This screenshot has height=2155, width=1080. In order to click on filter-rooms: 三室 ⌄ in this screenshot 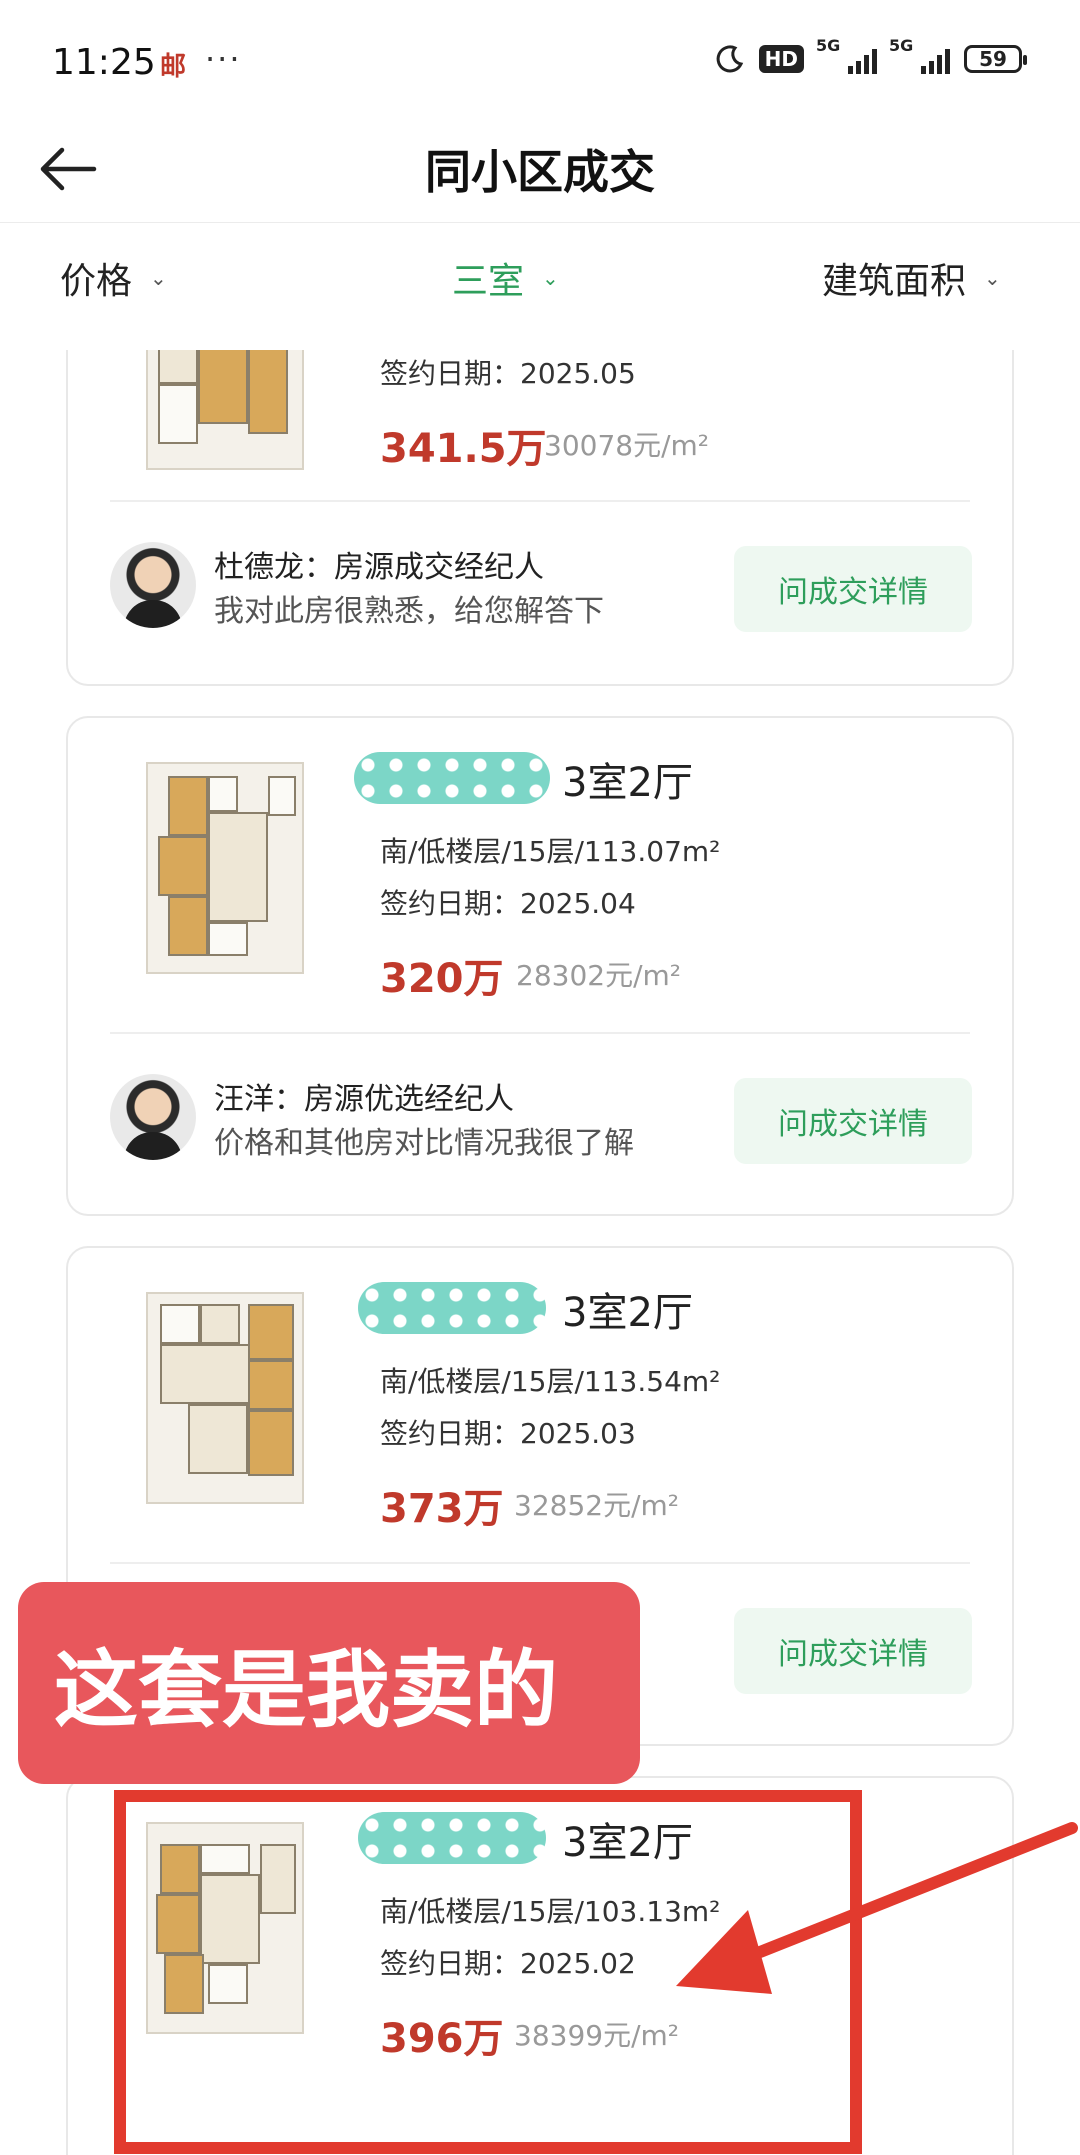, I will do `click(505, 278)`.